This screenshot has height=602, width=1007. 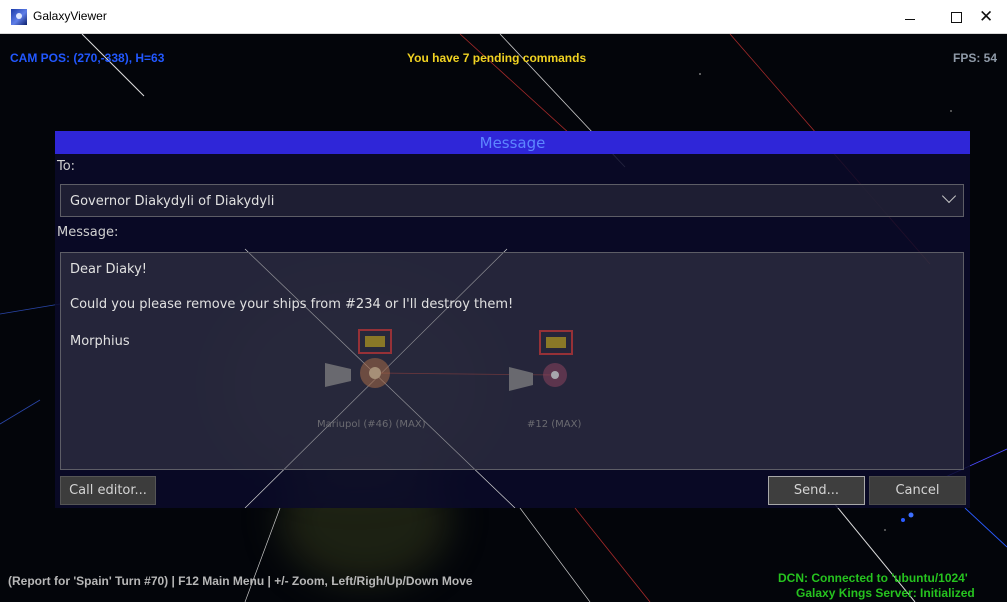 What do you see at coordinates (497, 58) in the screenshot?
I see `pending-commands: You have 7 pending commands` at bounding box center [497, 58].